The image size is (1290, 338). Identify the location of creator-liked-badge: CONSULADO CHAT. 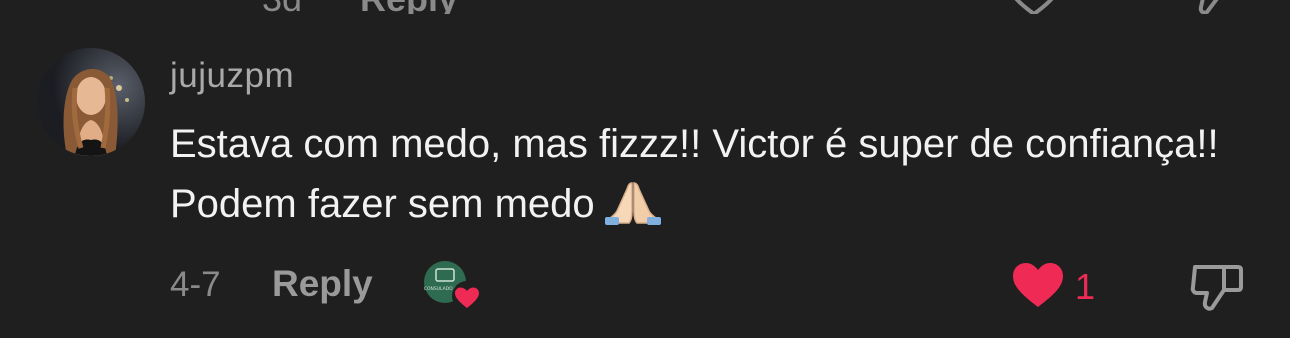
(454, 288).